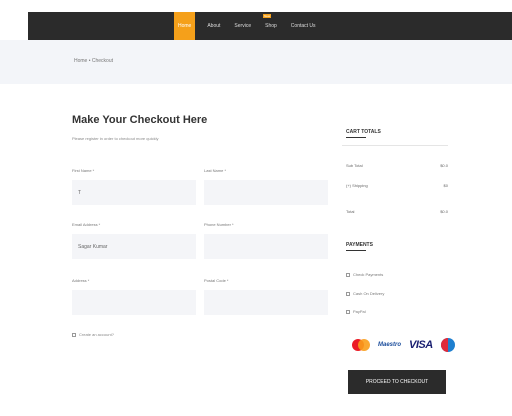 Image resolution: width=512 pixels, height=416 pixels. What do you see at coordinates (86, 224) in the screenshot?
I see `email-label: Email Address *` at bounding box center [86, 224].